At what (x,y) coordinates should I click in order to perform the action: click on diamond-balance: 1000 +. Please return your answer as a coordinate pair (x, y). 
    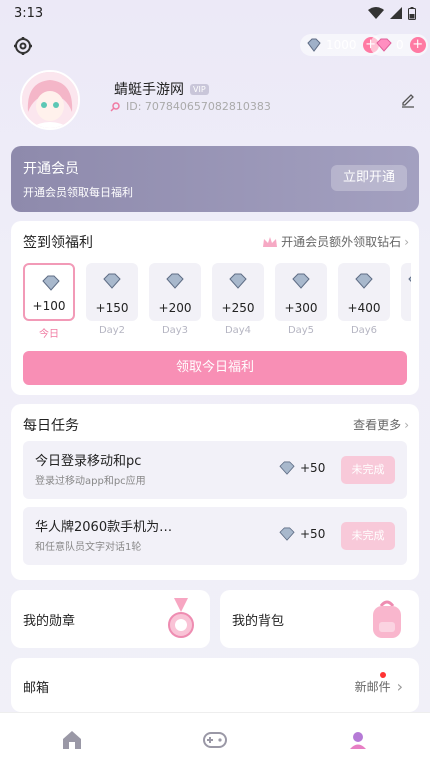
    Looking at the image, I should click on (340, 45).